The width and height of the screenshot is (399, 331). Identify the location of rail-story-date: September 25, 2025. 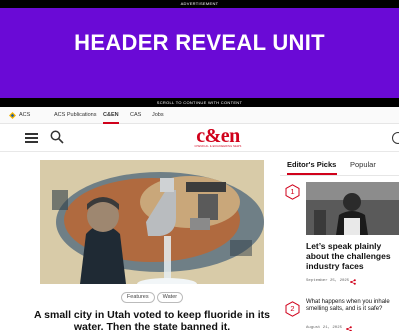
(328, 281).